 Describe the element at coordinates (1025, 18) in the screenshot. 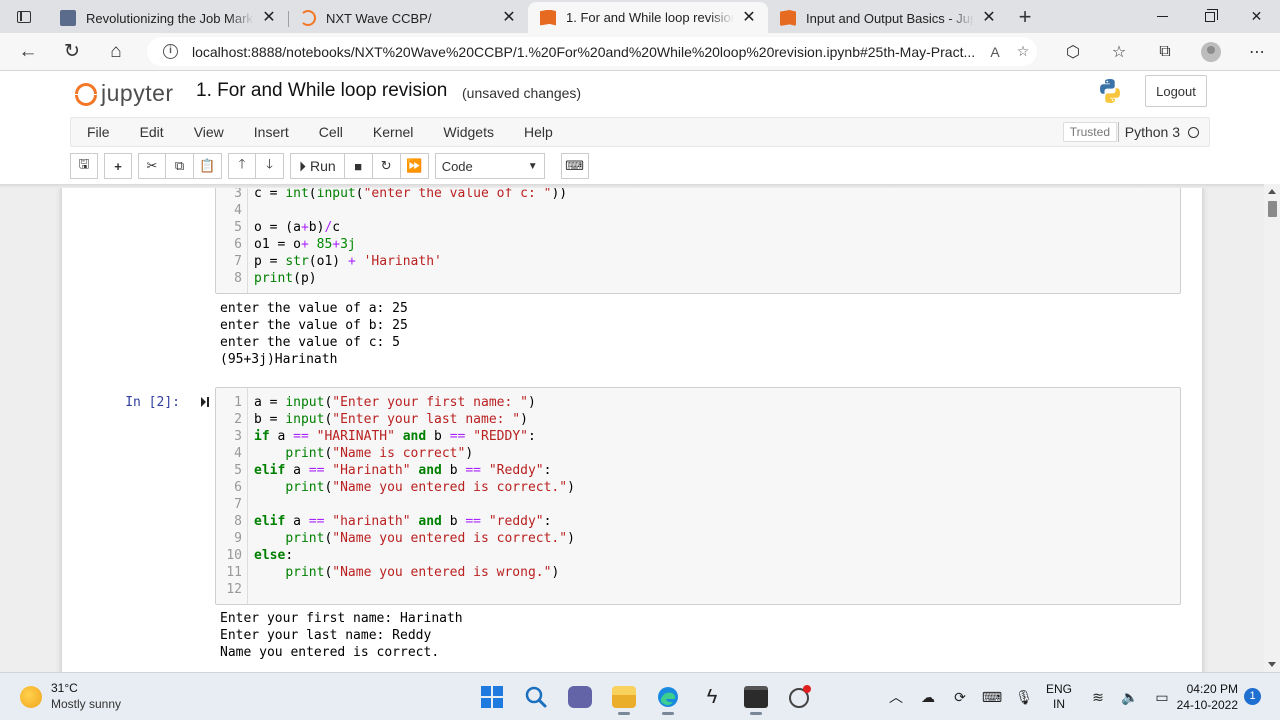

I see `new-tab-button: +` at that location.